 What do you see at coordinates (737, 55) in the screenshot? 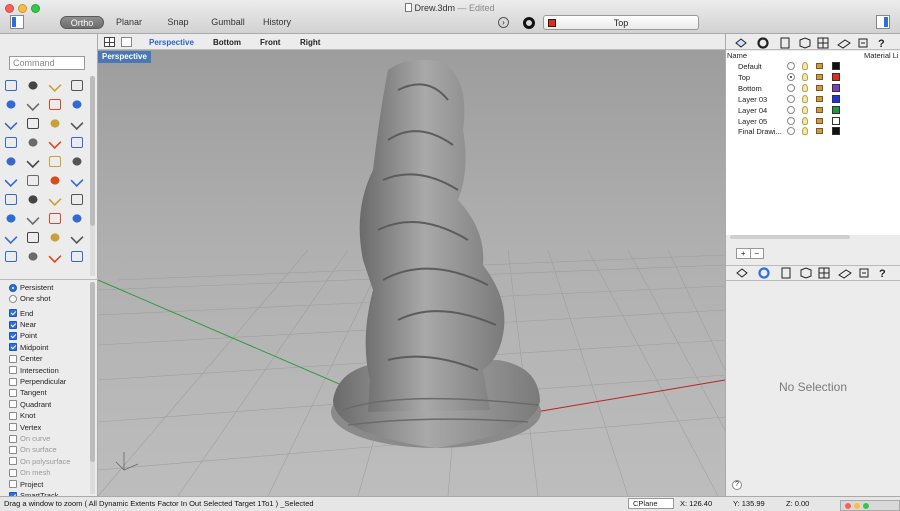
I see `layers-name-header: Name` at bounding box center [737, 55].